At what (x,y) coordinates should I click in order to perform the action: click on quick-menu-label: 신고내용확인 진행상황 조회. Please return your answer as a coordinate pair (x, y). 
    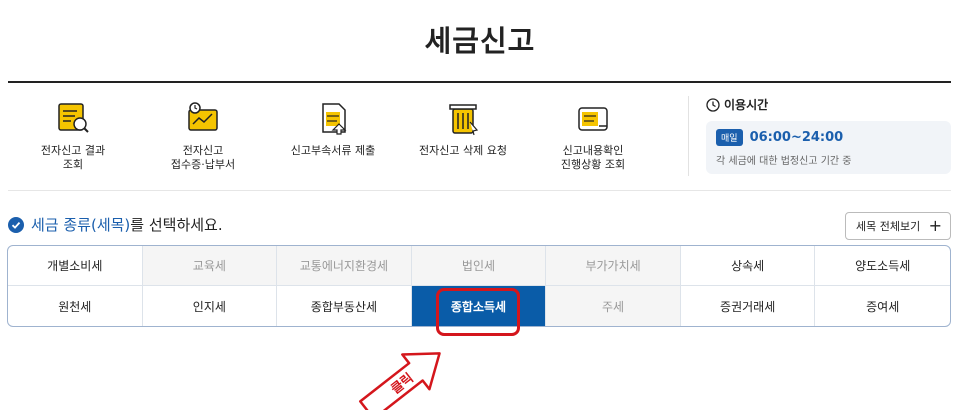
    Looking at the image, I should click on (593, 157).